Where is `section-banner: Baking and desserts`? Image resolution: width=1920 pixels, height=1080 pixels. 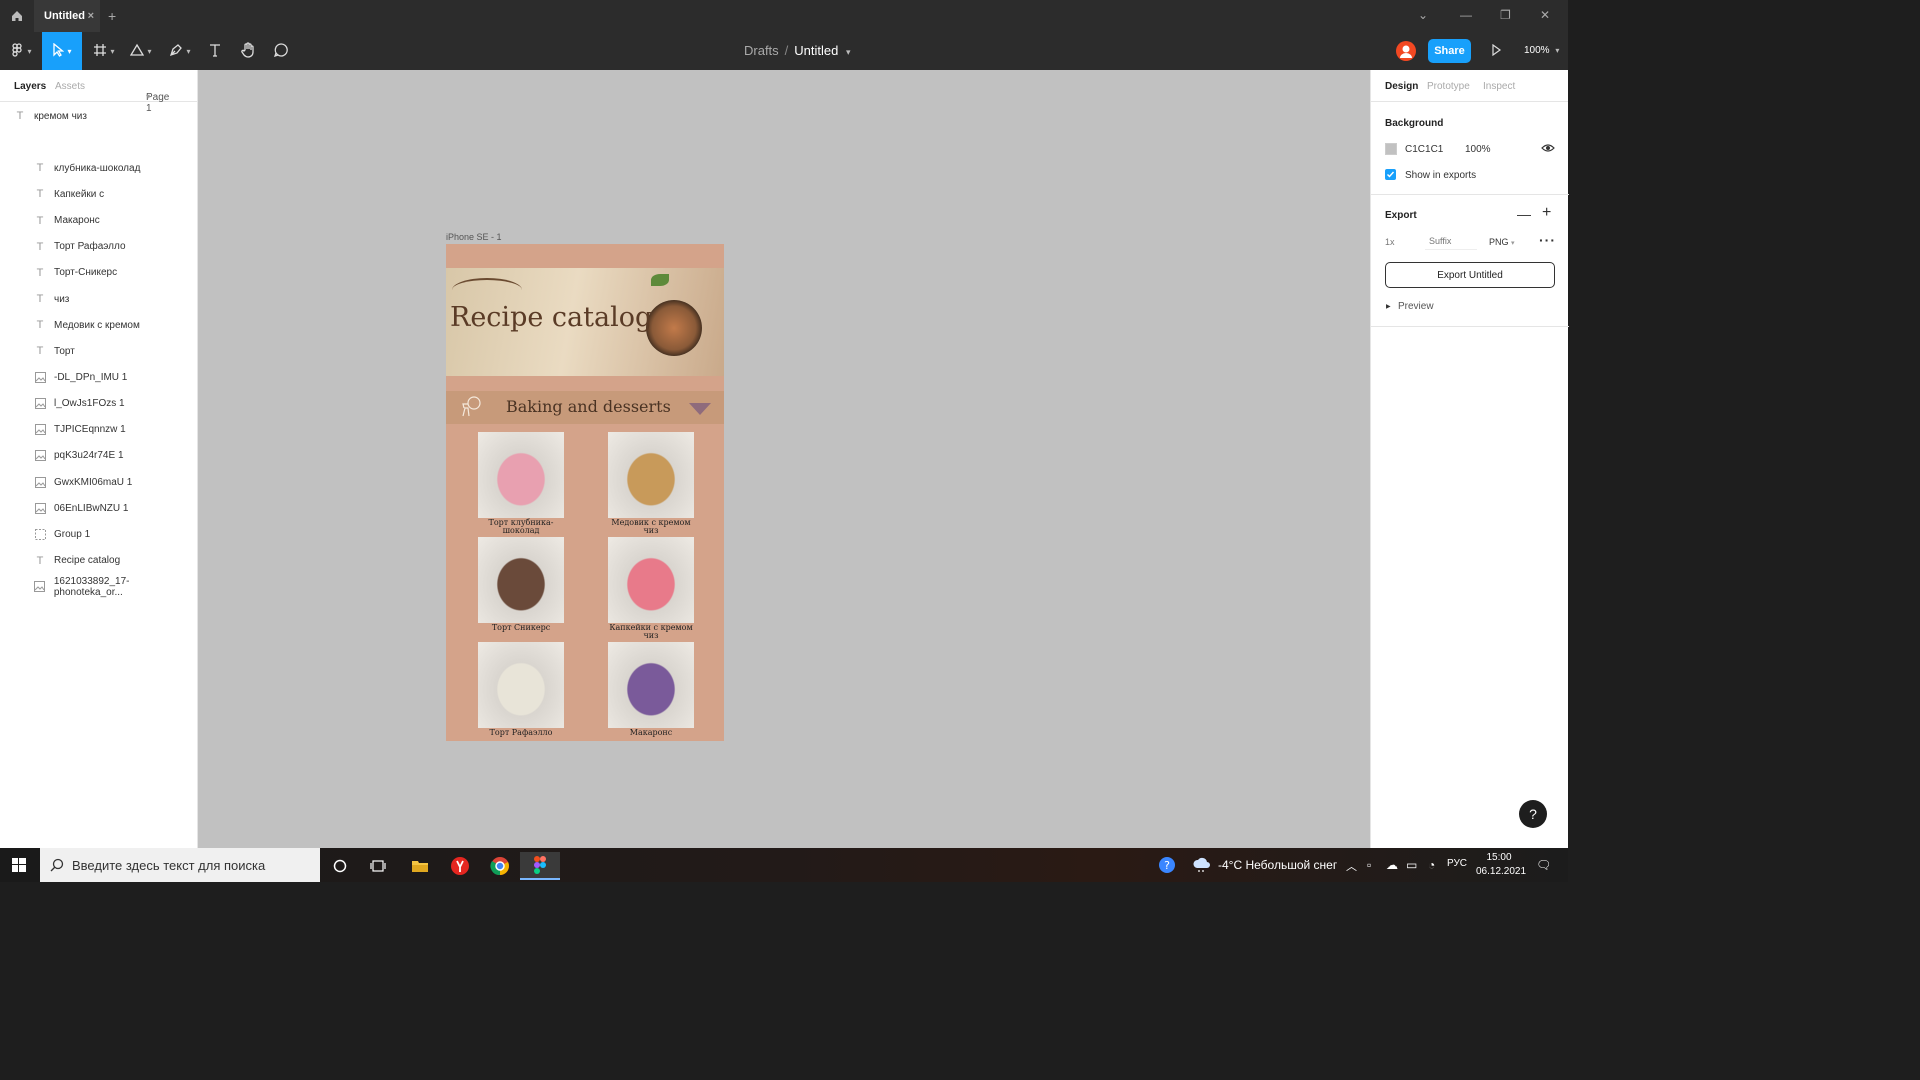 section-banner: Baking and desserts is located at coordinates (585, 407).